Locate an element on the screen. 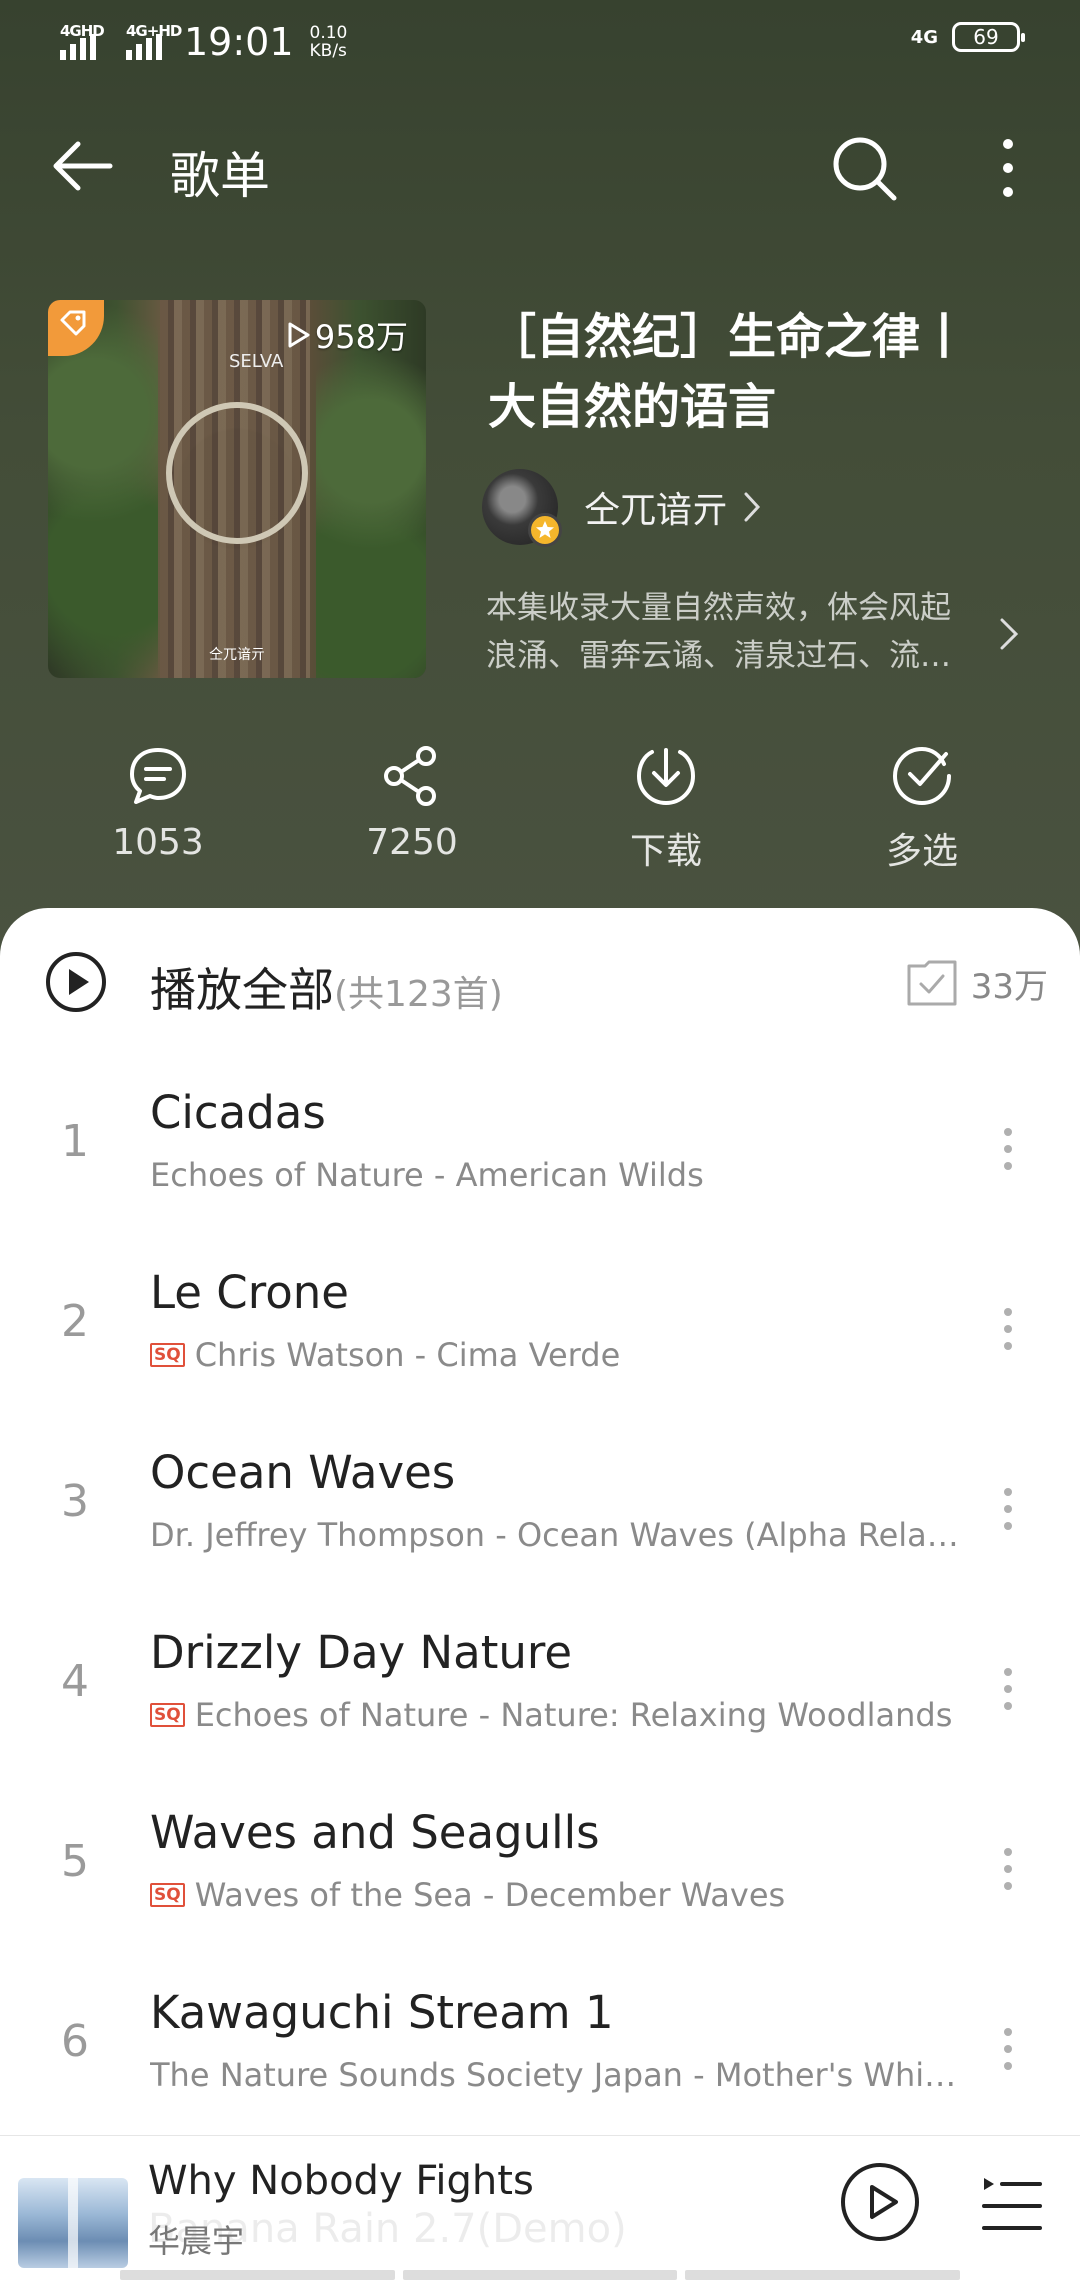 The width and height of the screenshot is (1080, 2280). battery-icon: 69 is located at coordinates (988, 37).